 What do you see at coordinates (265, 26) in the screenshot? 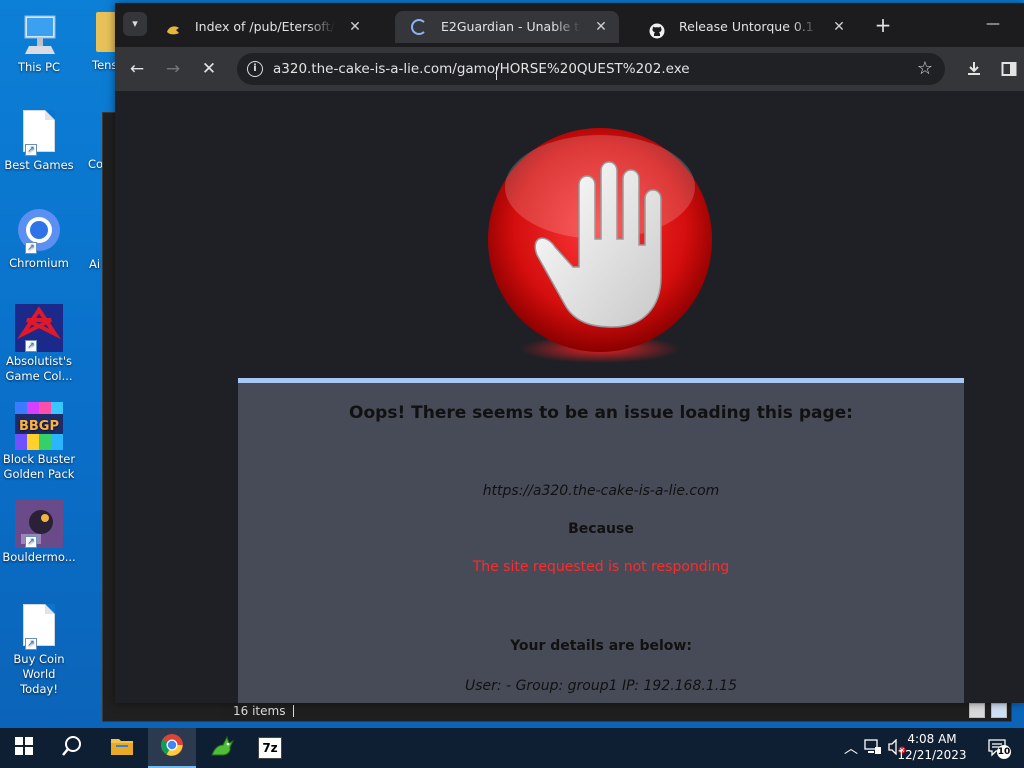
I see `tab-title: Index of /pub/Etersoft/OFFICE@` at bounding box center [265, 26].